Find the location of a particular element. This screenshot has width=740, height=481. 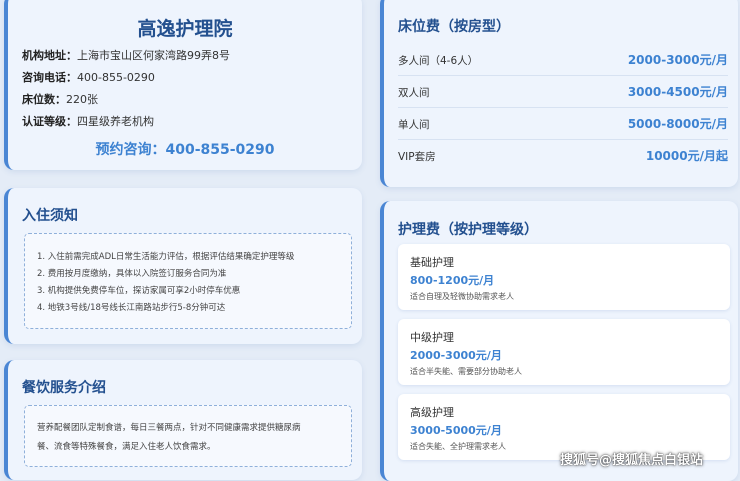

care-level-desc: 适合失能、全护理需求老人 is located at coordinates (458, 446).